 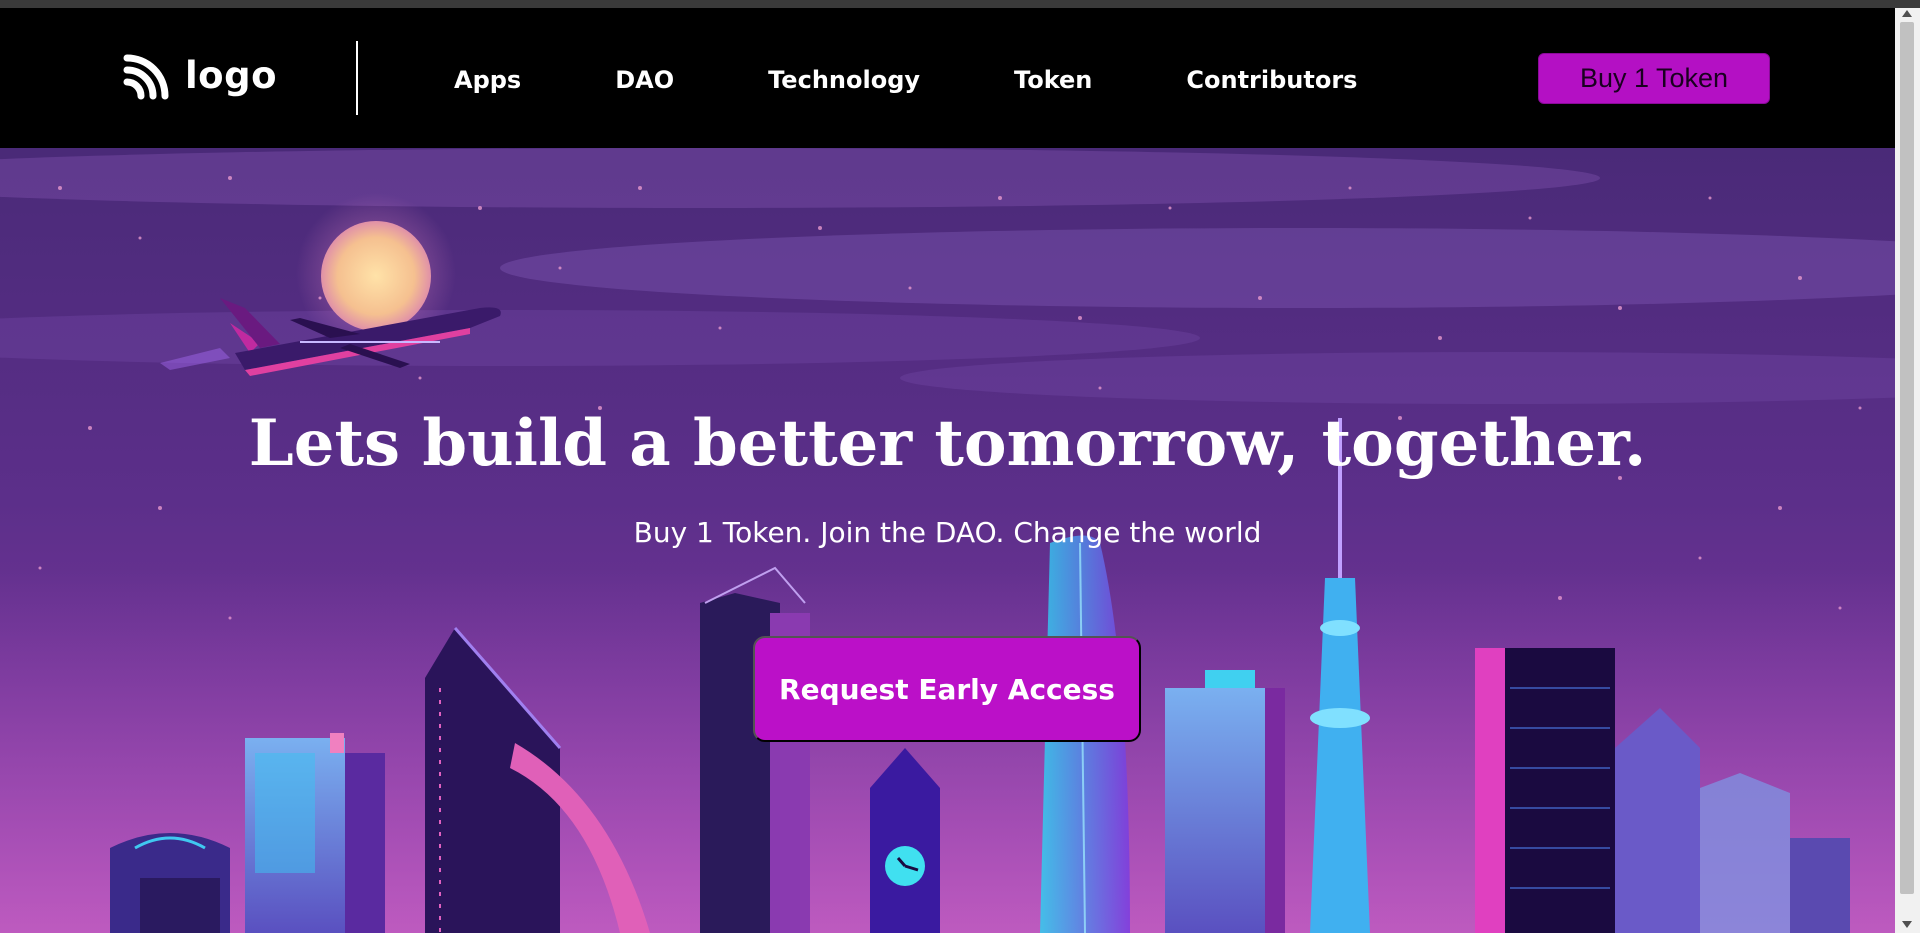 What do you see at coordinates (231, 75) in the screenshot?
I see `logo-text: logo` at bounding box center [231, 75].